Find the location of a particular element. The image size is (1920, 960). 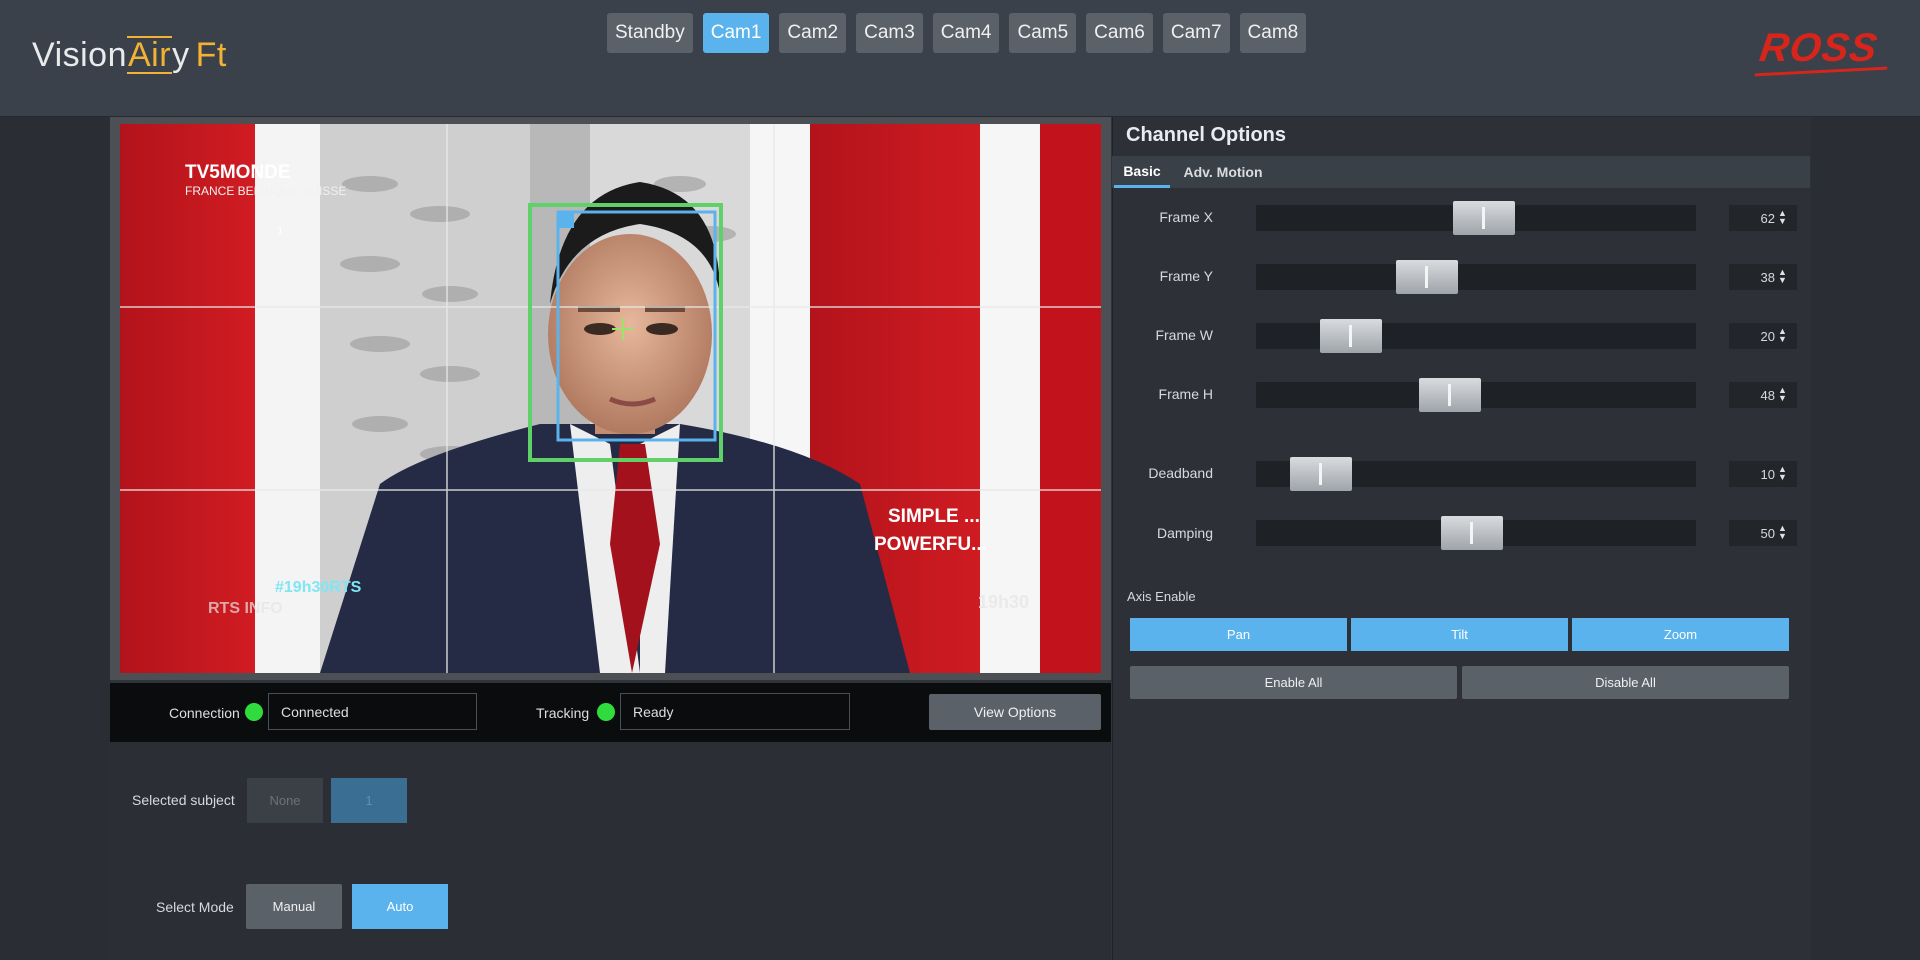

selected-subject-label: Selected subject is located at coordinates (183, 800).